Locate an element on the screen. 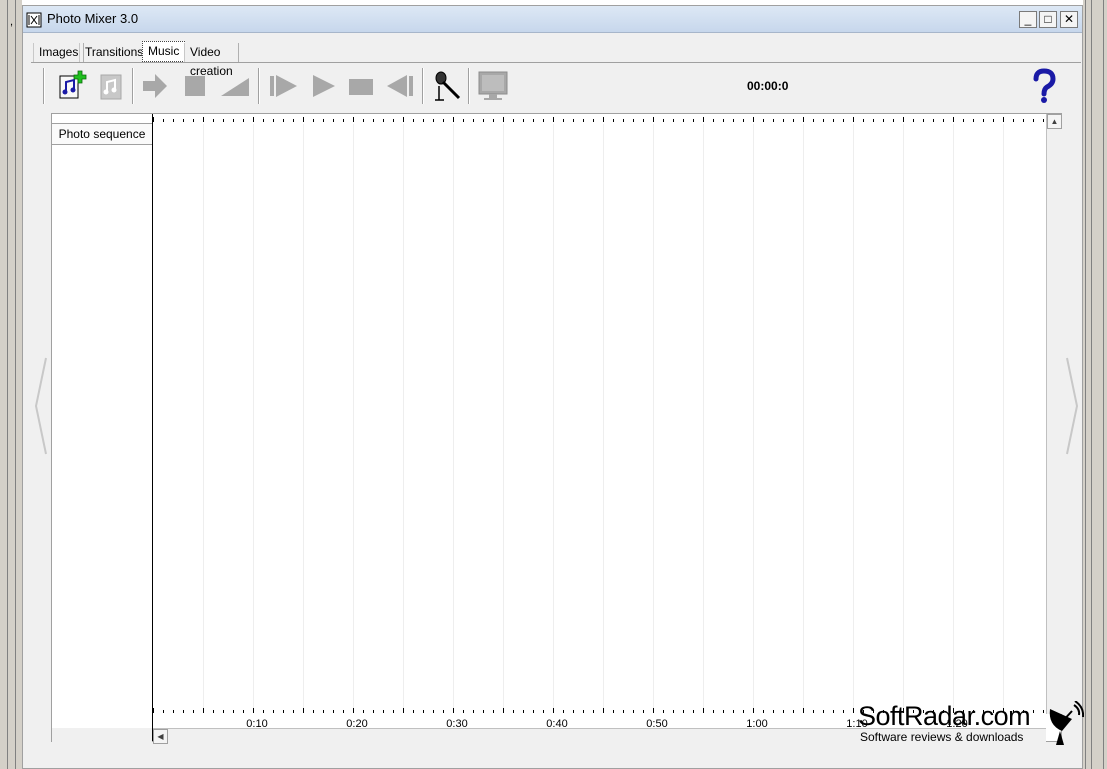  help-question-icon is located at coordinates (1044, 86).